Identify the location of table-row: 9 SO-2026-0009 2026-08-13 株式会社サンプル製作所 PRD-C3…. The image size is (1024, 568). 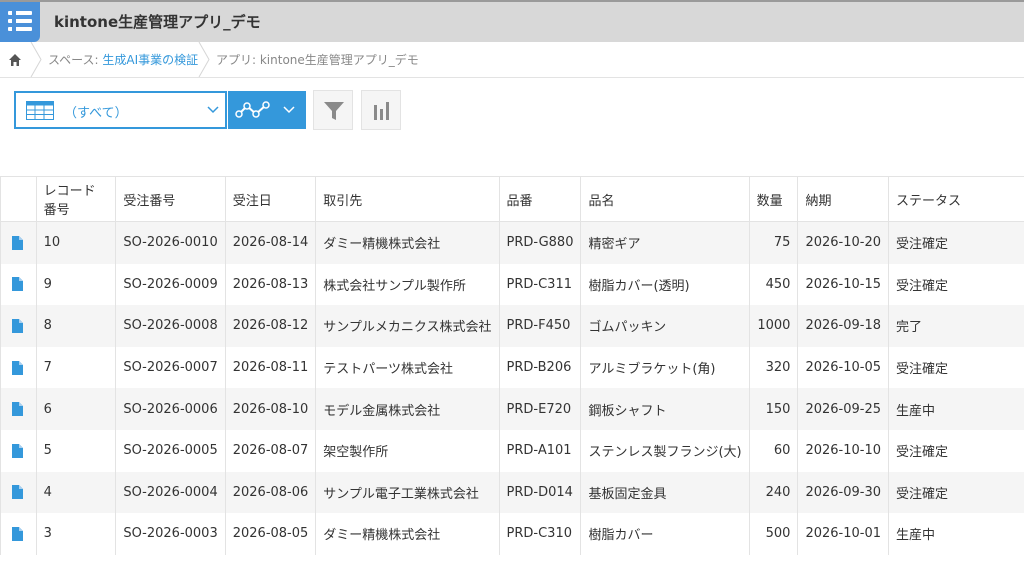
(512, 284).